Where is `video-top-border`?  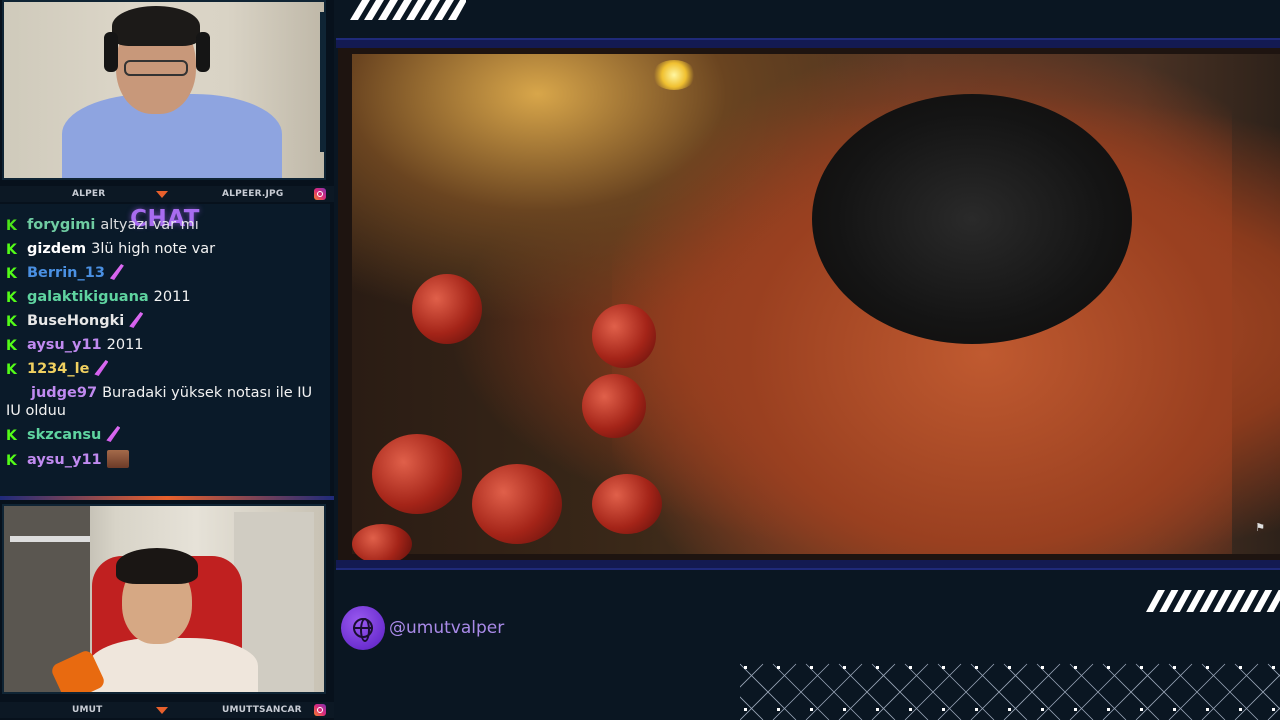 video-top-border is located at coordinates (808, 43).